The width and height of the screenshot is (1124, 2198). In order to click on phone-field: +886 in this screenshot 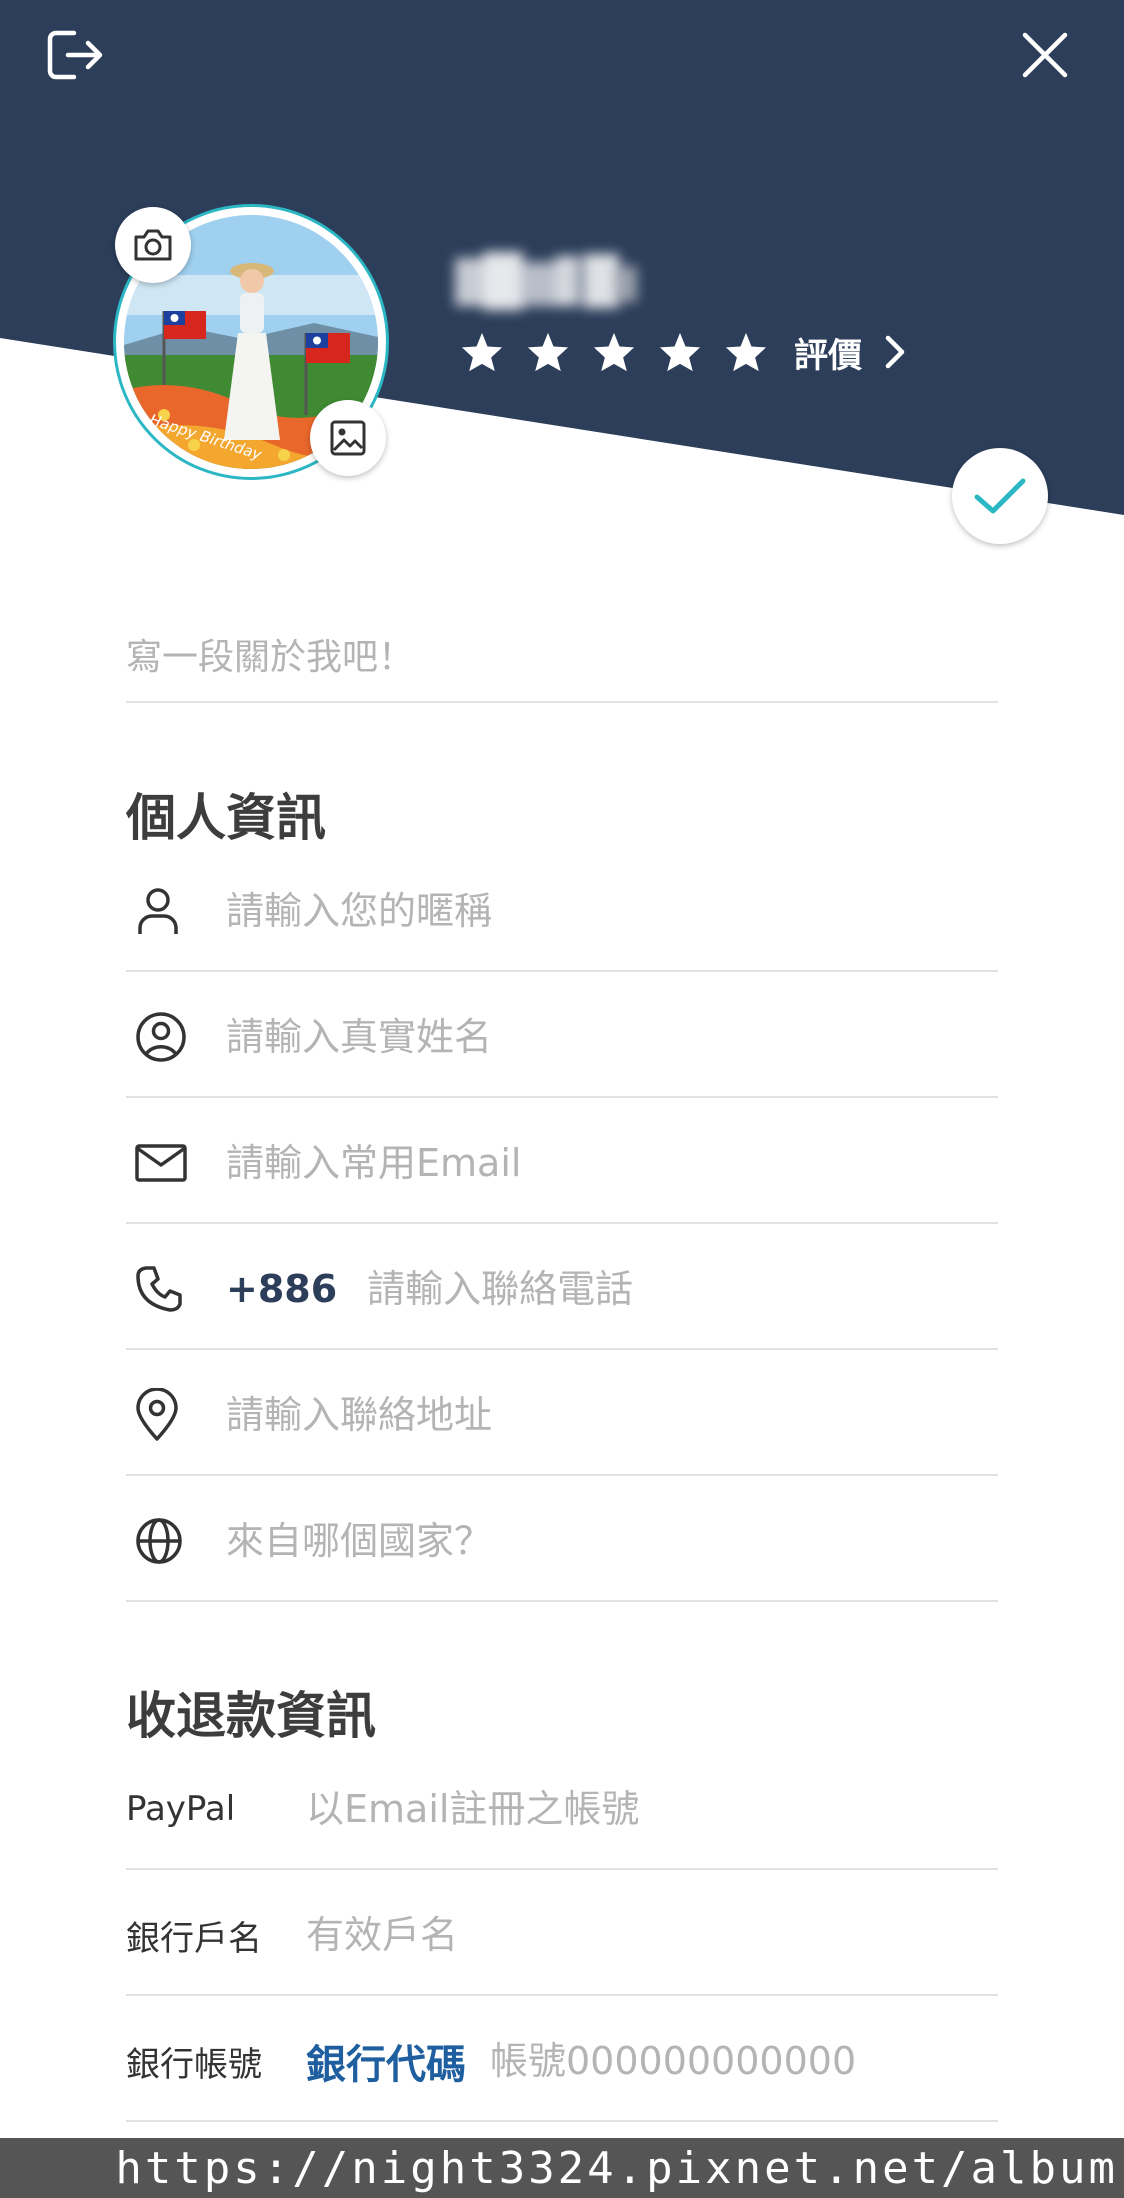, I will do `click(562, 1290)`.